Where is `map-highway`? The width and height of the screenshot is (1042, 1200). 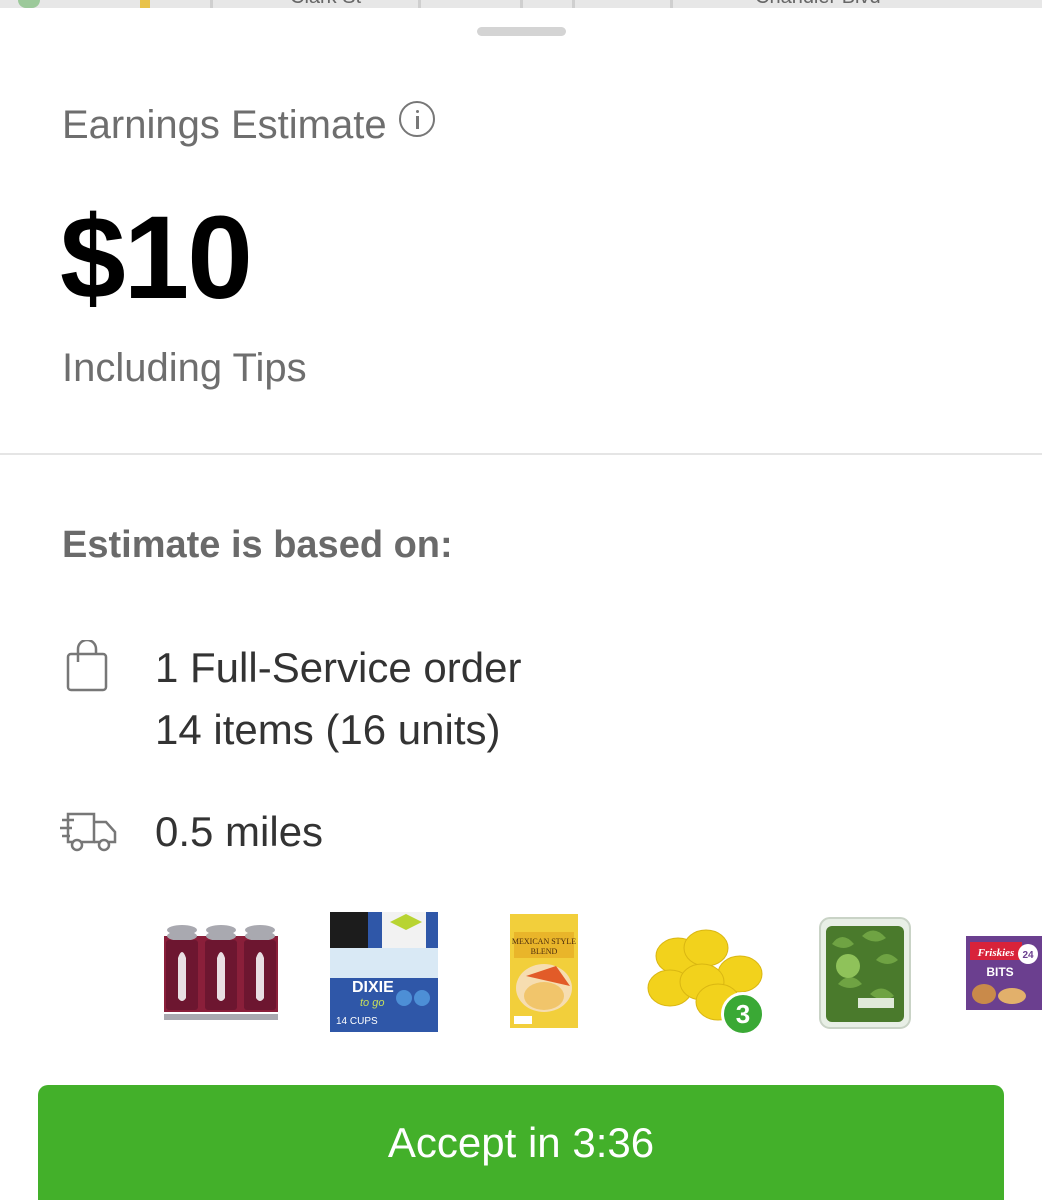 map-highway is located at coordinates (145, 4).